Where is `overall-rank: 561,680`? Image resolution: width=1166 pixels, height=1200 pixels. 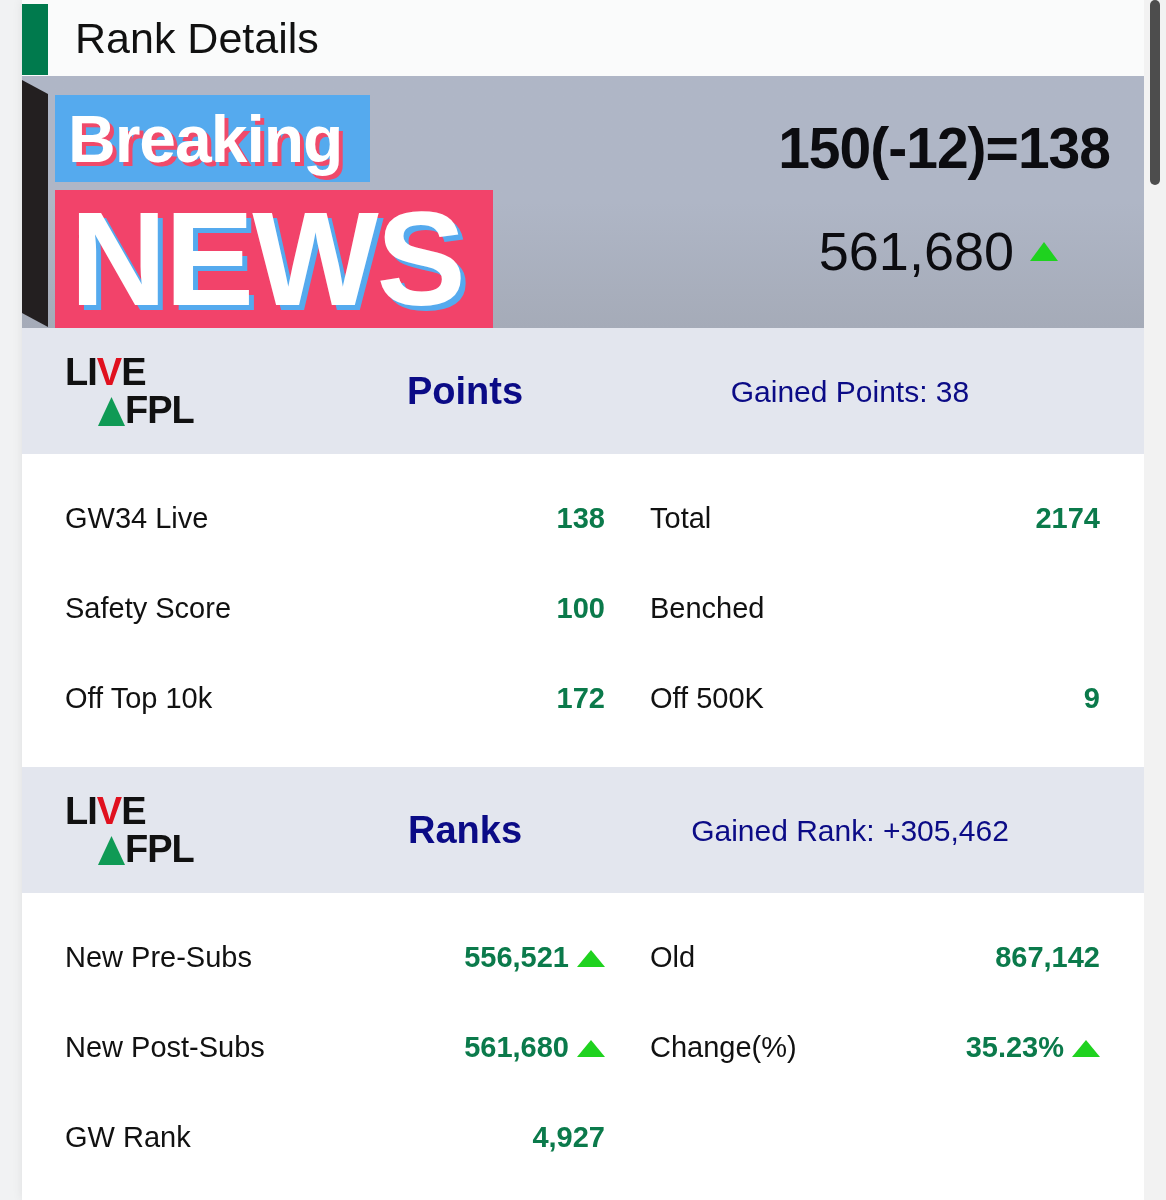 overall-rank: 561,680 is located at coordinates (916, 251).